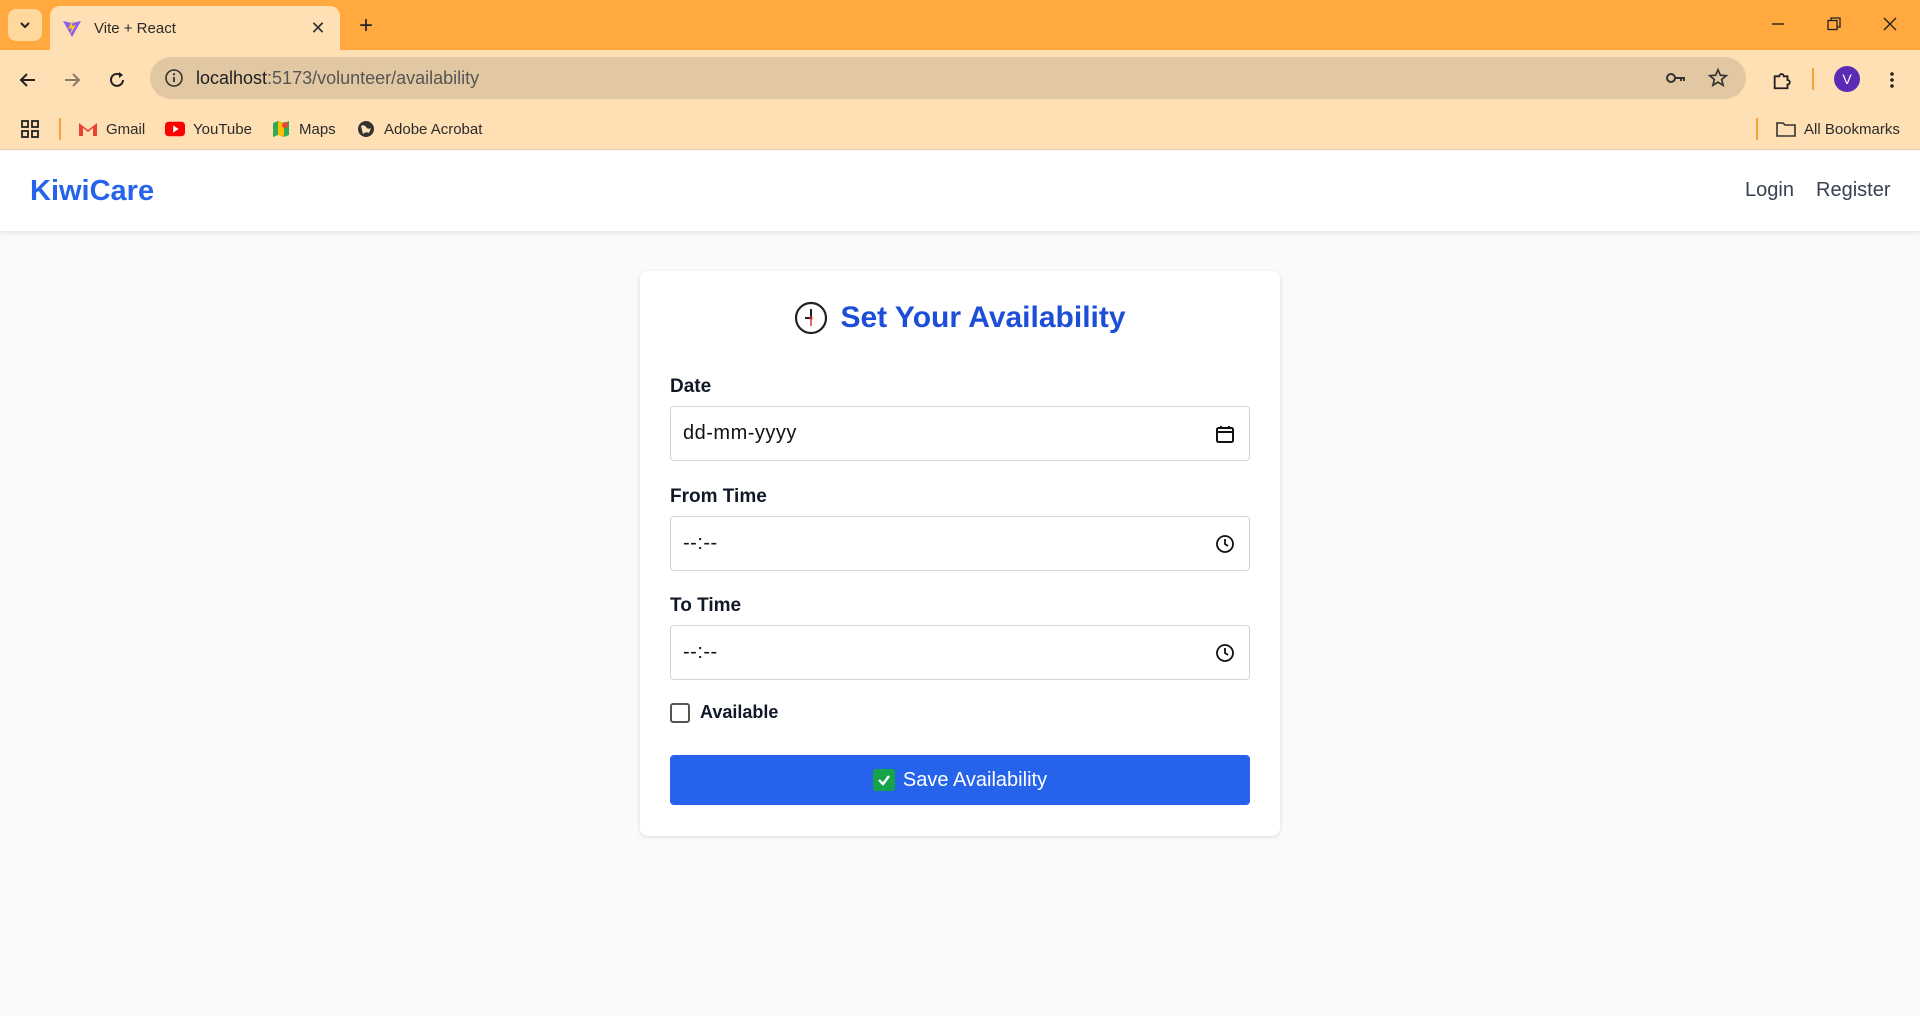  What do you see at coordinates (135, 28) in the screenshot?
I see `tab-title: Vite + React` at bounding box center [135, 28].